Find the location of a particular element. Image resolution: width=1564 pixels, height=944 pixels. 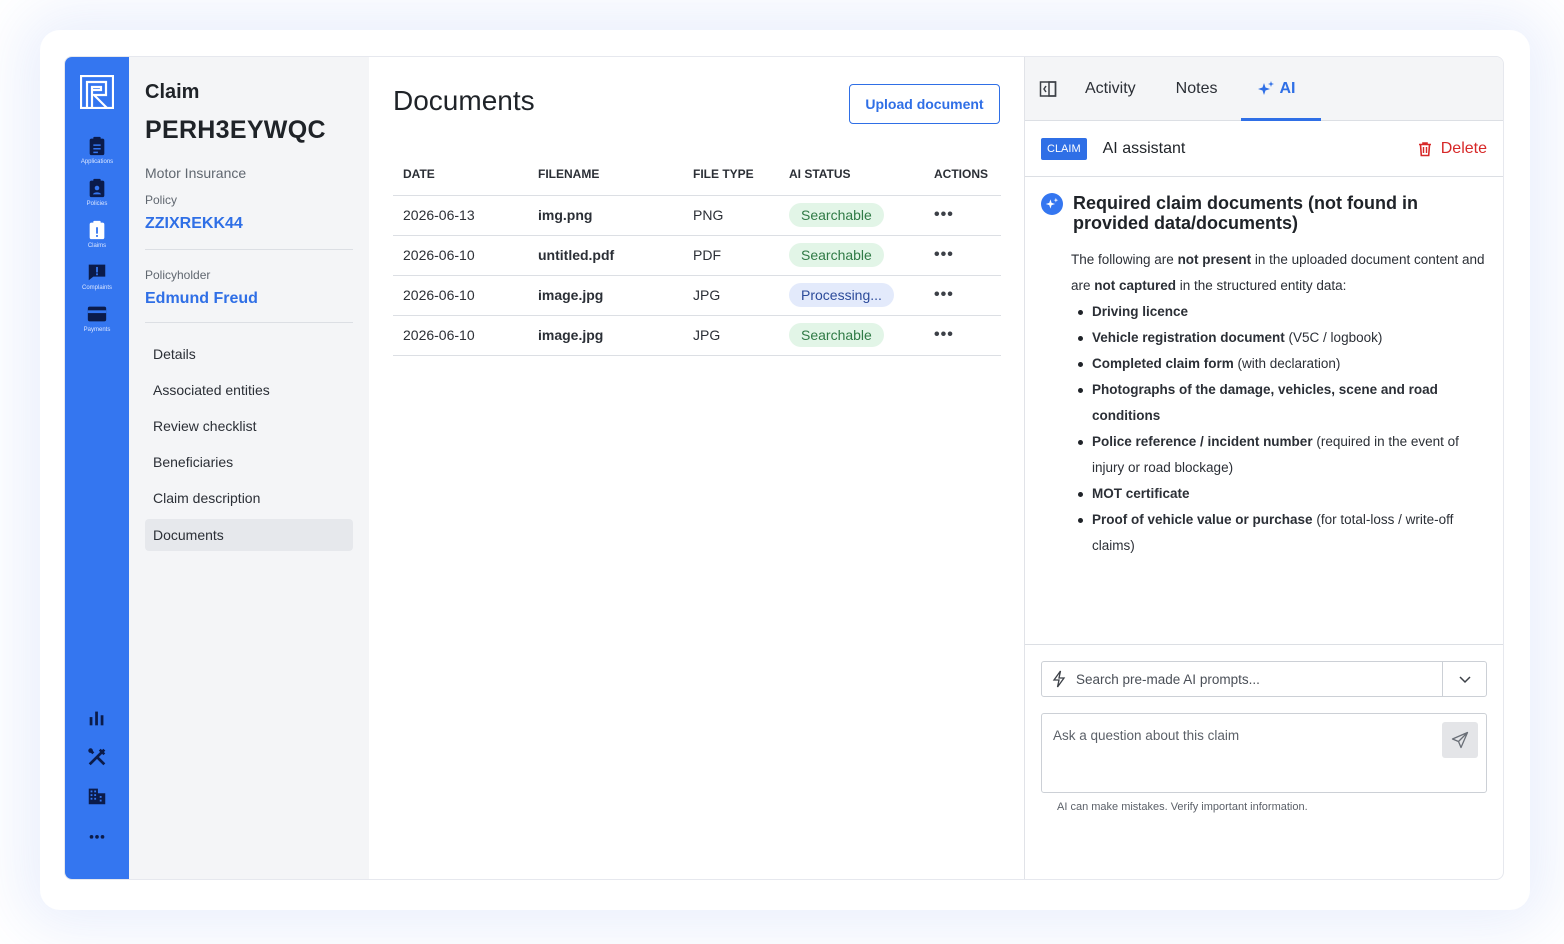

claim-nav-review-checklist: Review checklist is located at coordinates (249, 427).